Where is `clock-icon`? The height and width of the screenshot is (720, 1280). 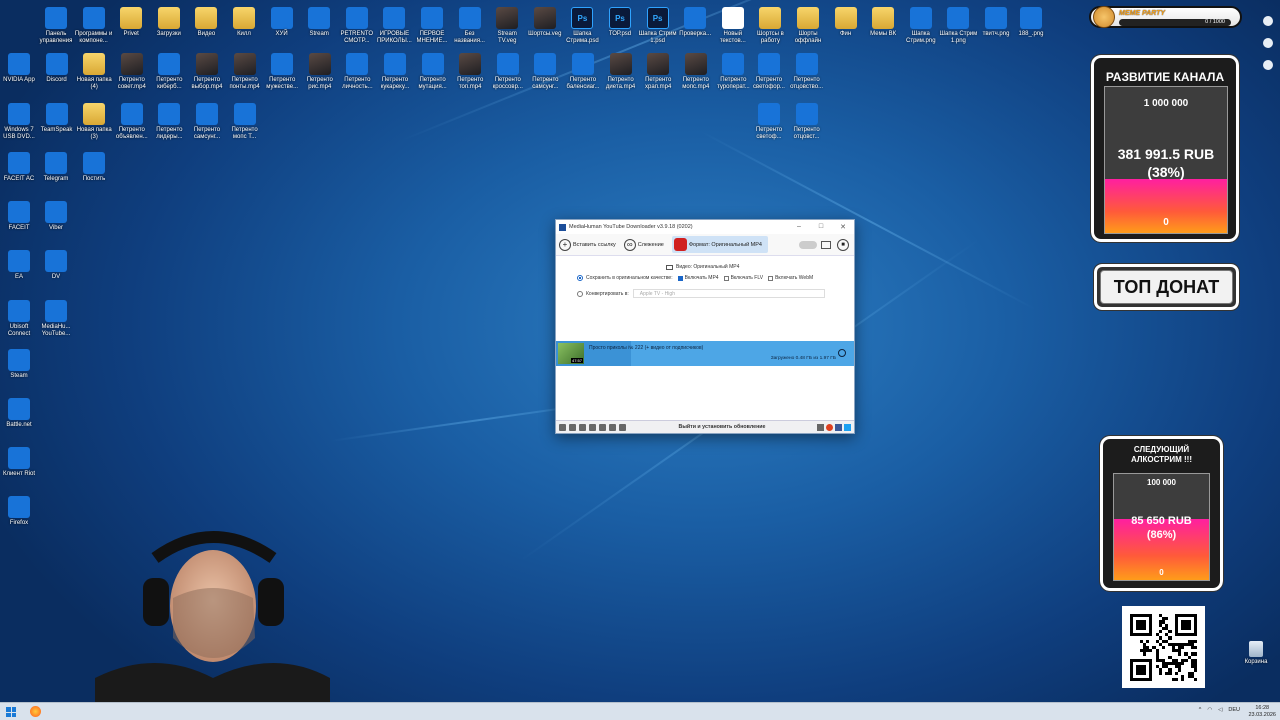 clock-icon is located at coordinates (602, 427).